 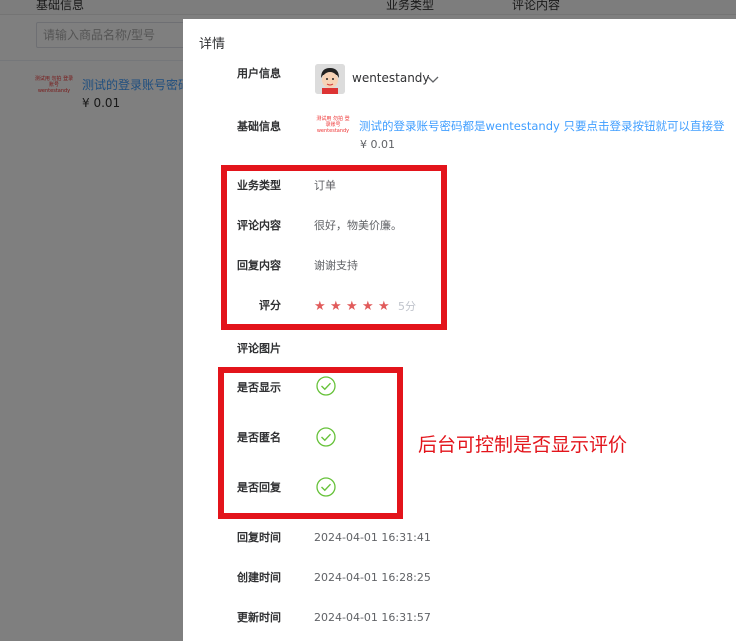 What do you see at coordinates (523, 445) in the screenshot?
I see `annotation-text: 后台可控制是否显示评价` at bounding box center [523, 445].